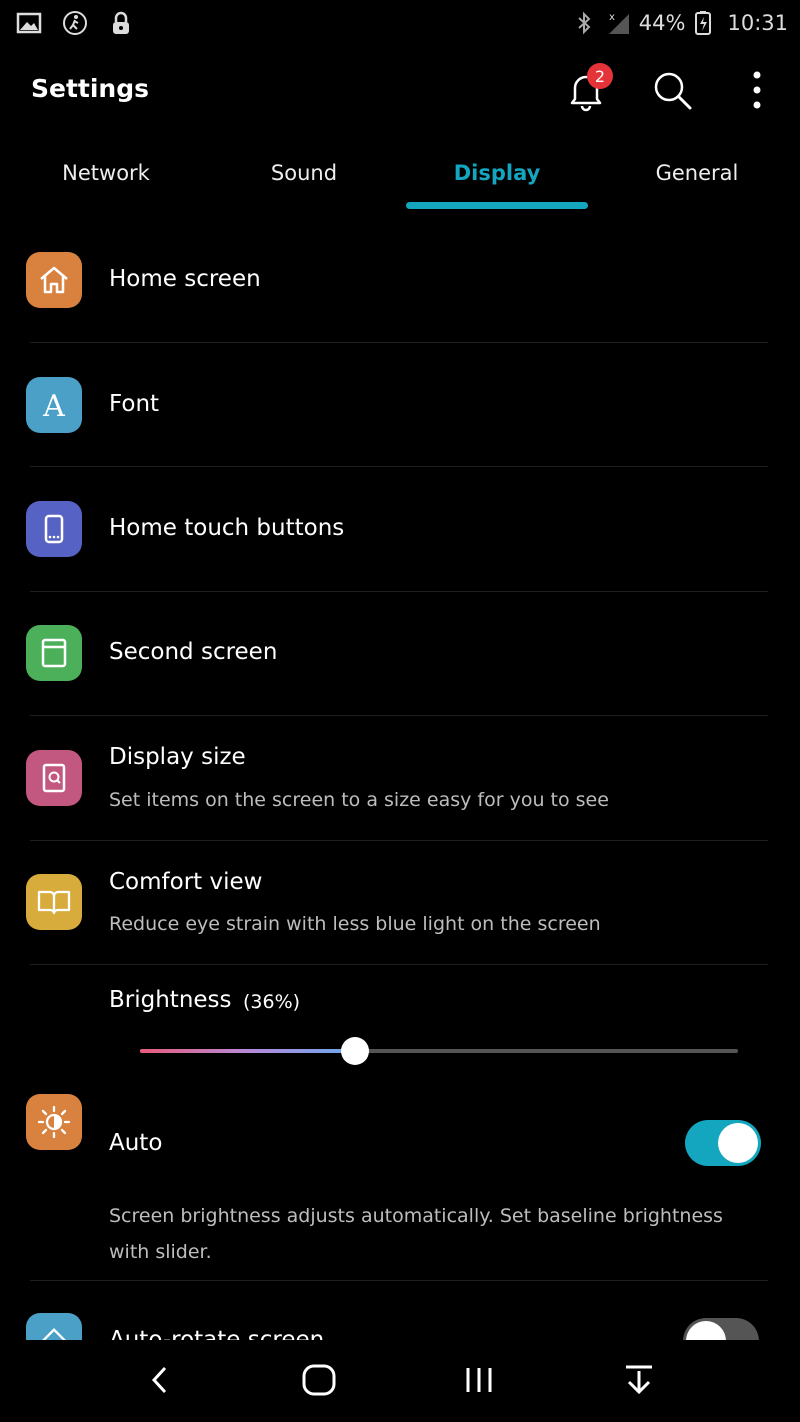  Describe the element at coordinates (134, 404) in the screenshot. I see `item-title: Font` at that location.